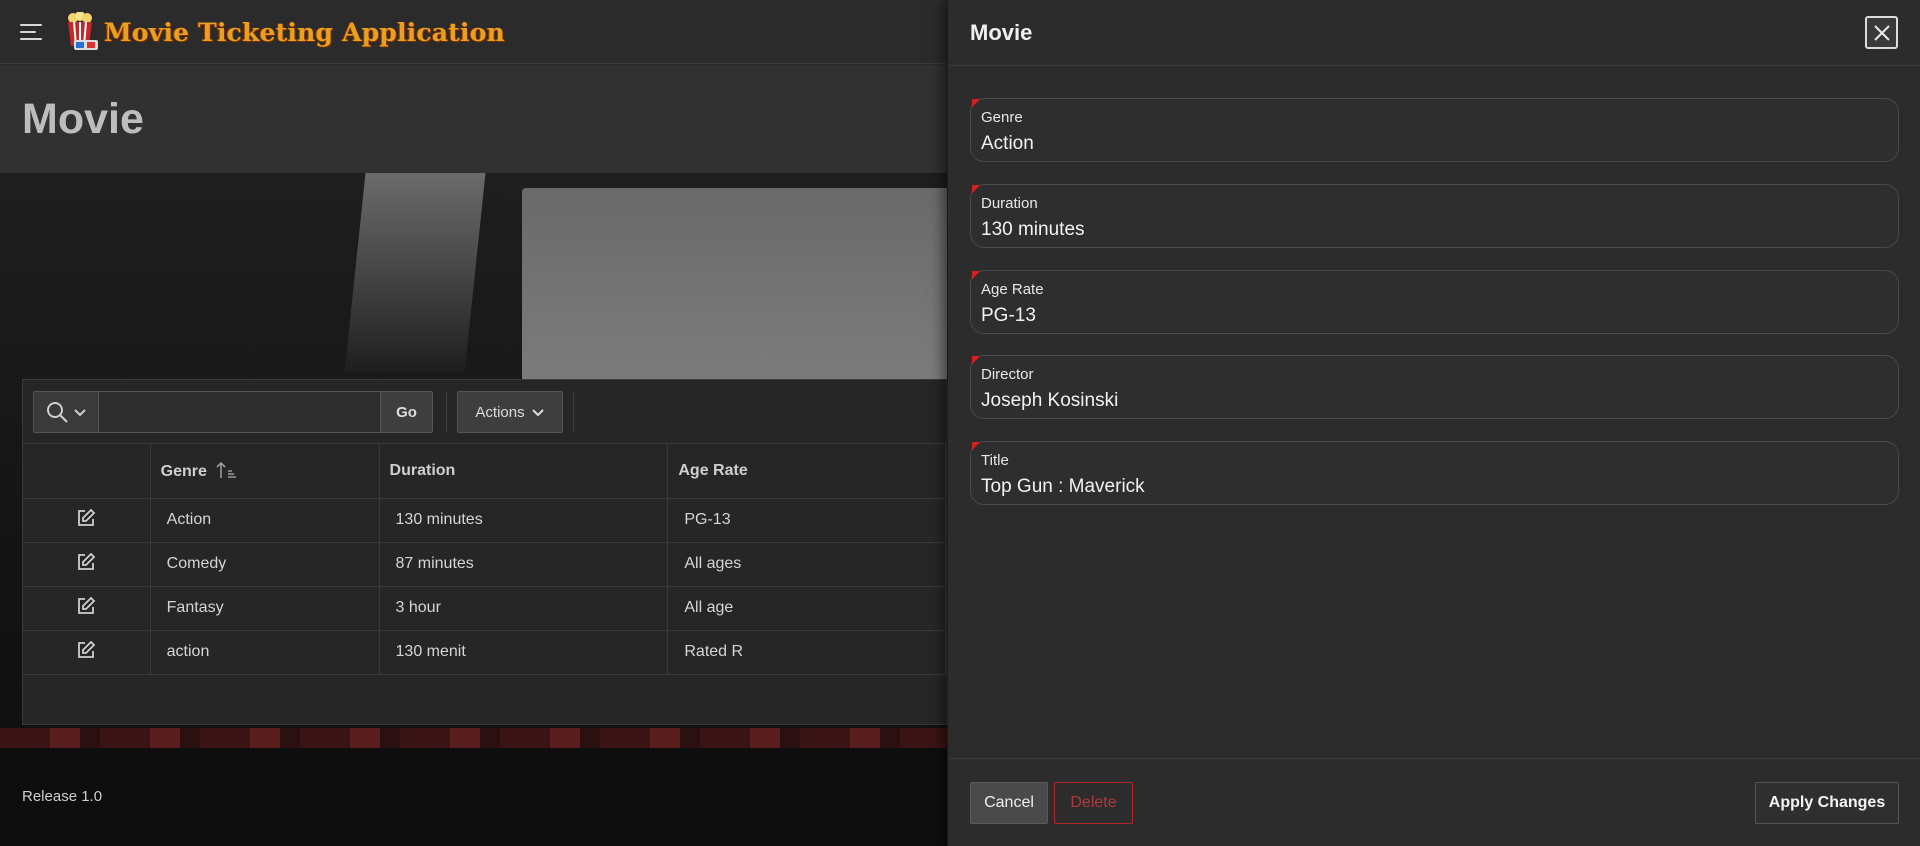 The height and width of the screenshot is (846, 1920). What do you see at coordinates (83, 31) in the screenshot?
I see `popcorn-logo-icon` at bounding box center [83, 31].